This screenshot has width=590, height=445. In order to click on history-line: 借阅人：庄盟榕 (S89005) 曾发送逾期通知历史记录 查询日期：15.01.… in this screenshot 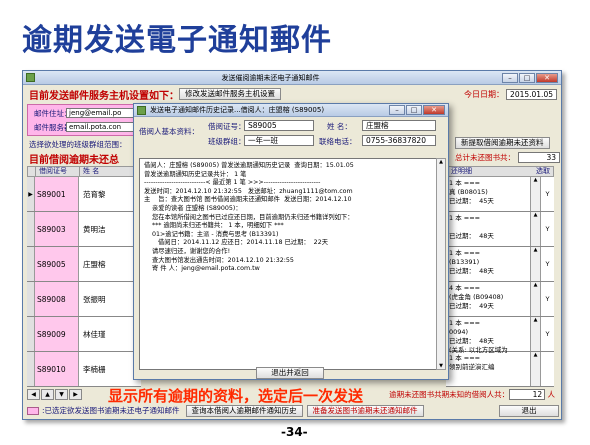, I will do `click(249, 165)`.